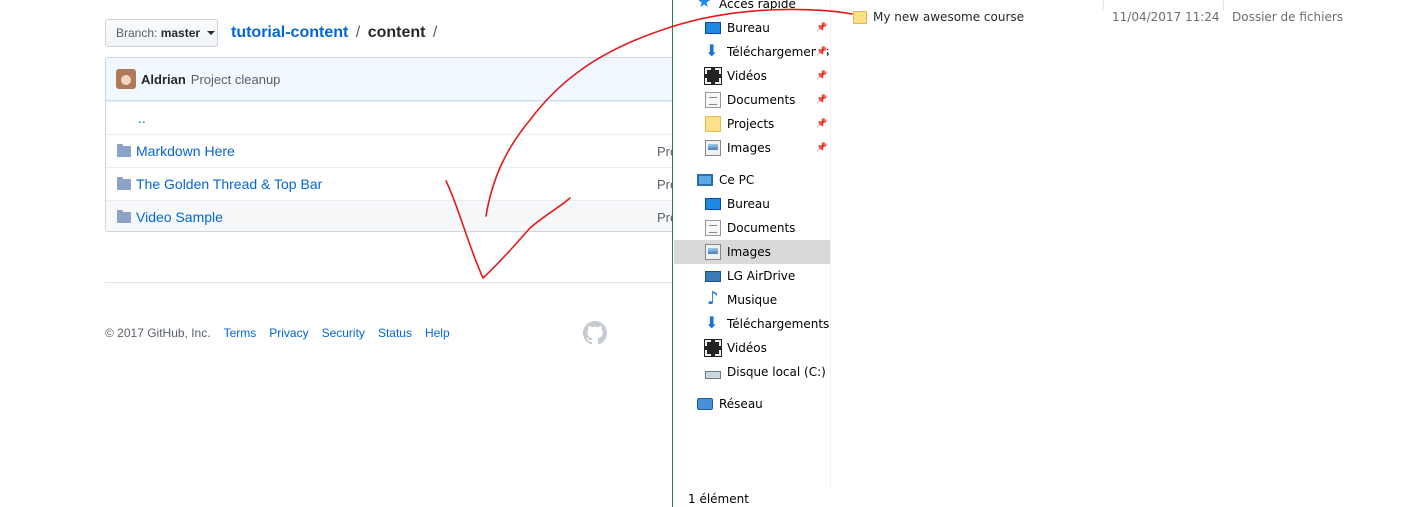 Image resolution: width=1428 pixels, height=507 pixels. What do you see at coordinates (180, 33) in the screenshot?
I see `branch-name: master` at bounding box center [180, 33].